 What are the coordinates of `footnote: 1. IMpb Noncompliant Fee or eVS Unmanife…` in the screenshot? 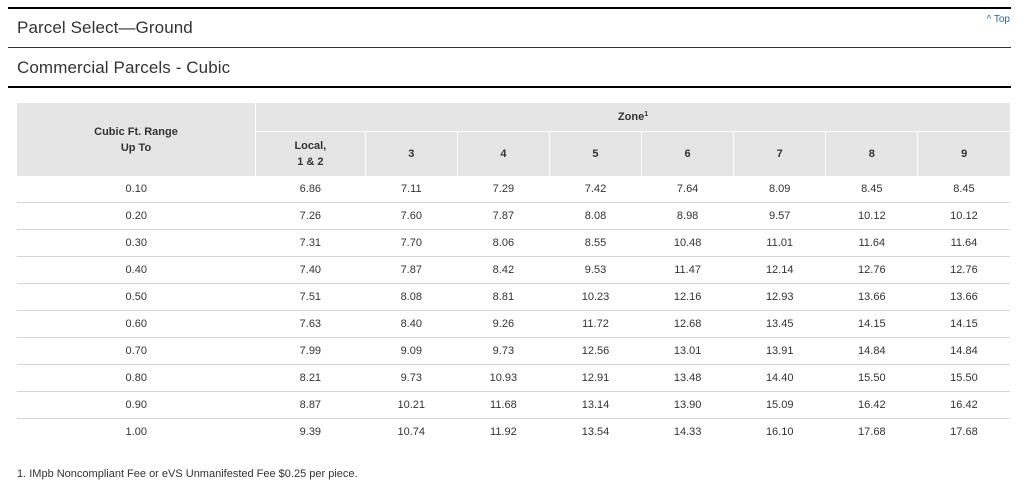 It's located at (187, 474).